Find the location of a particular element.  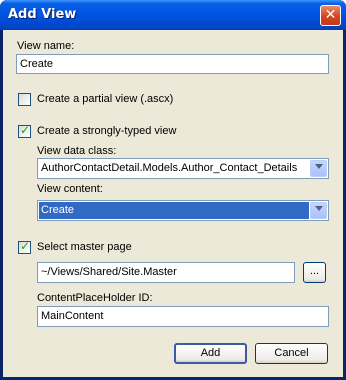

view-data-class-label: View data class: is located at coordinates (77, 151).